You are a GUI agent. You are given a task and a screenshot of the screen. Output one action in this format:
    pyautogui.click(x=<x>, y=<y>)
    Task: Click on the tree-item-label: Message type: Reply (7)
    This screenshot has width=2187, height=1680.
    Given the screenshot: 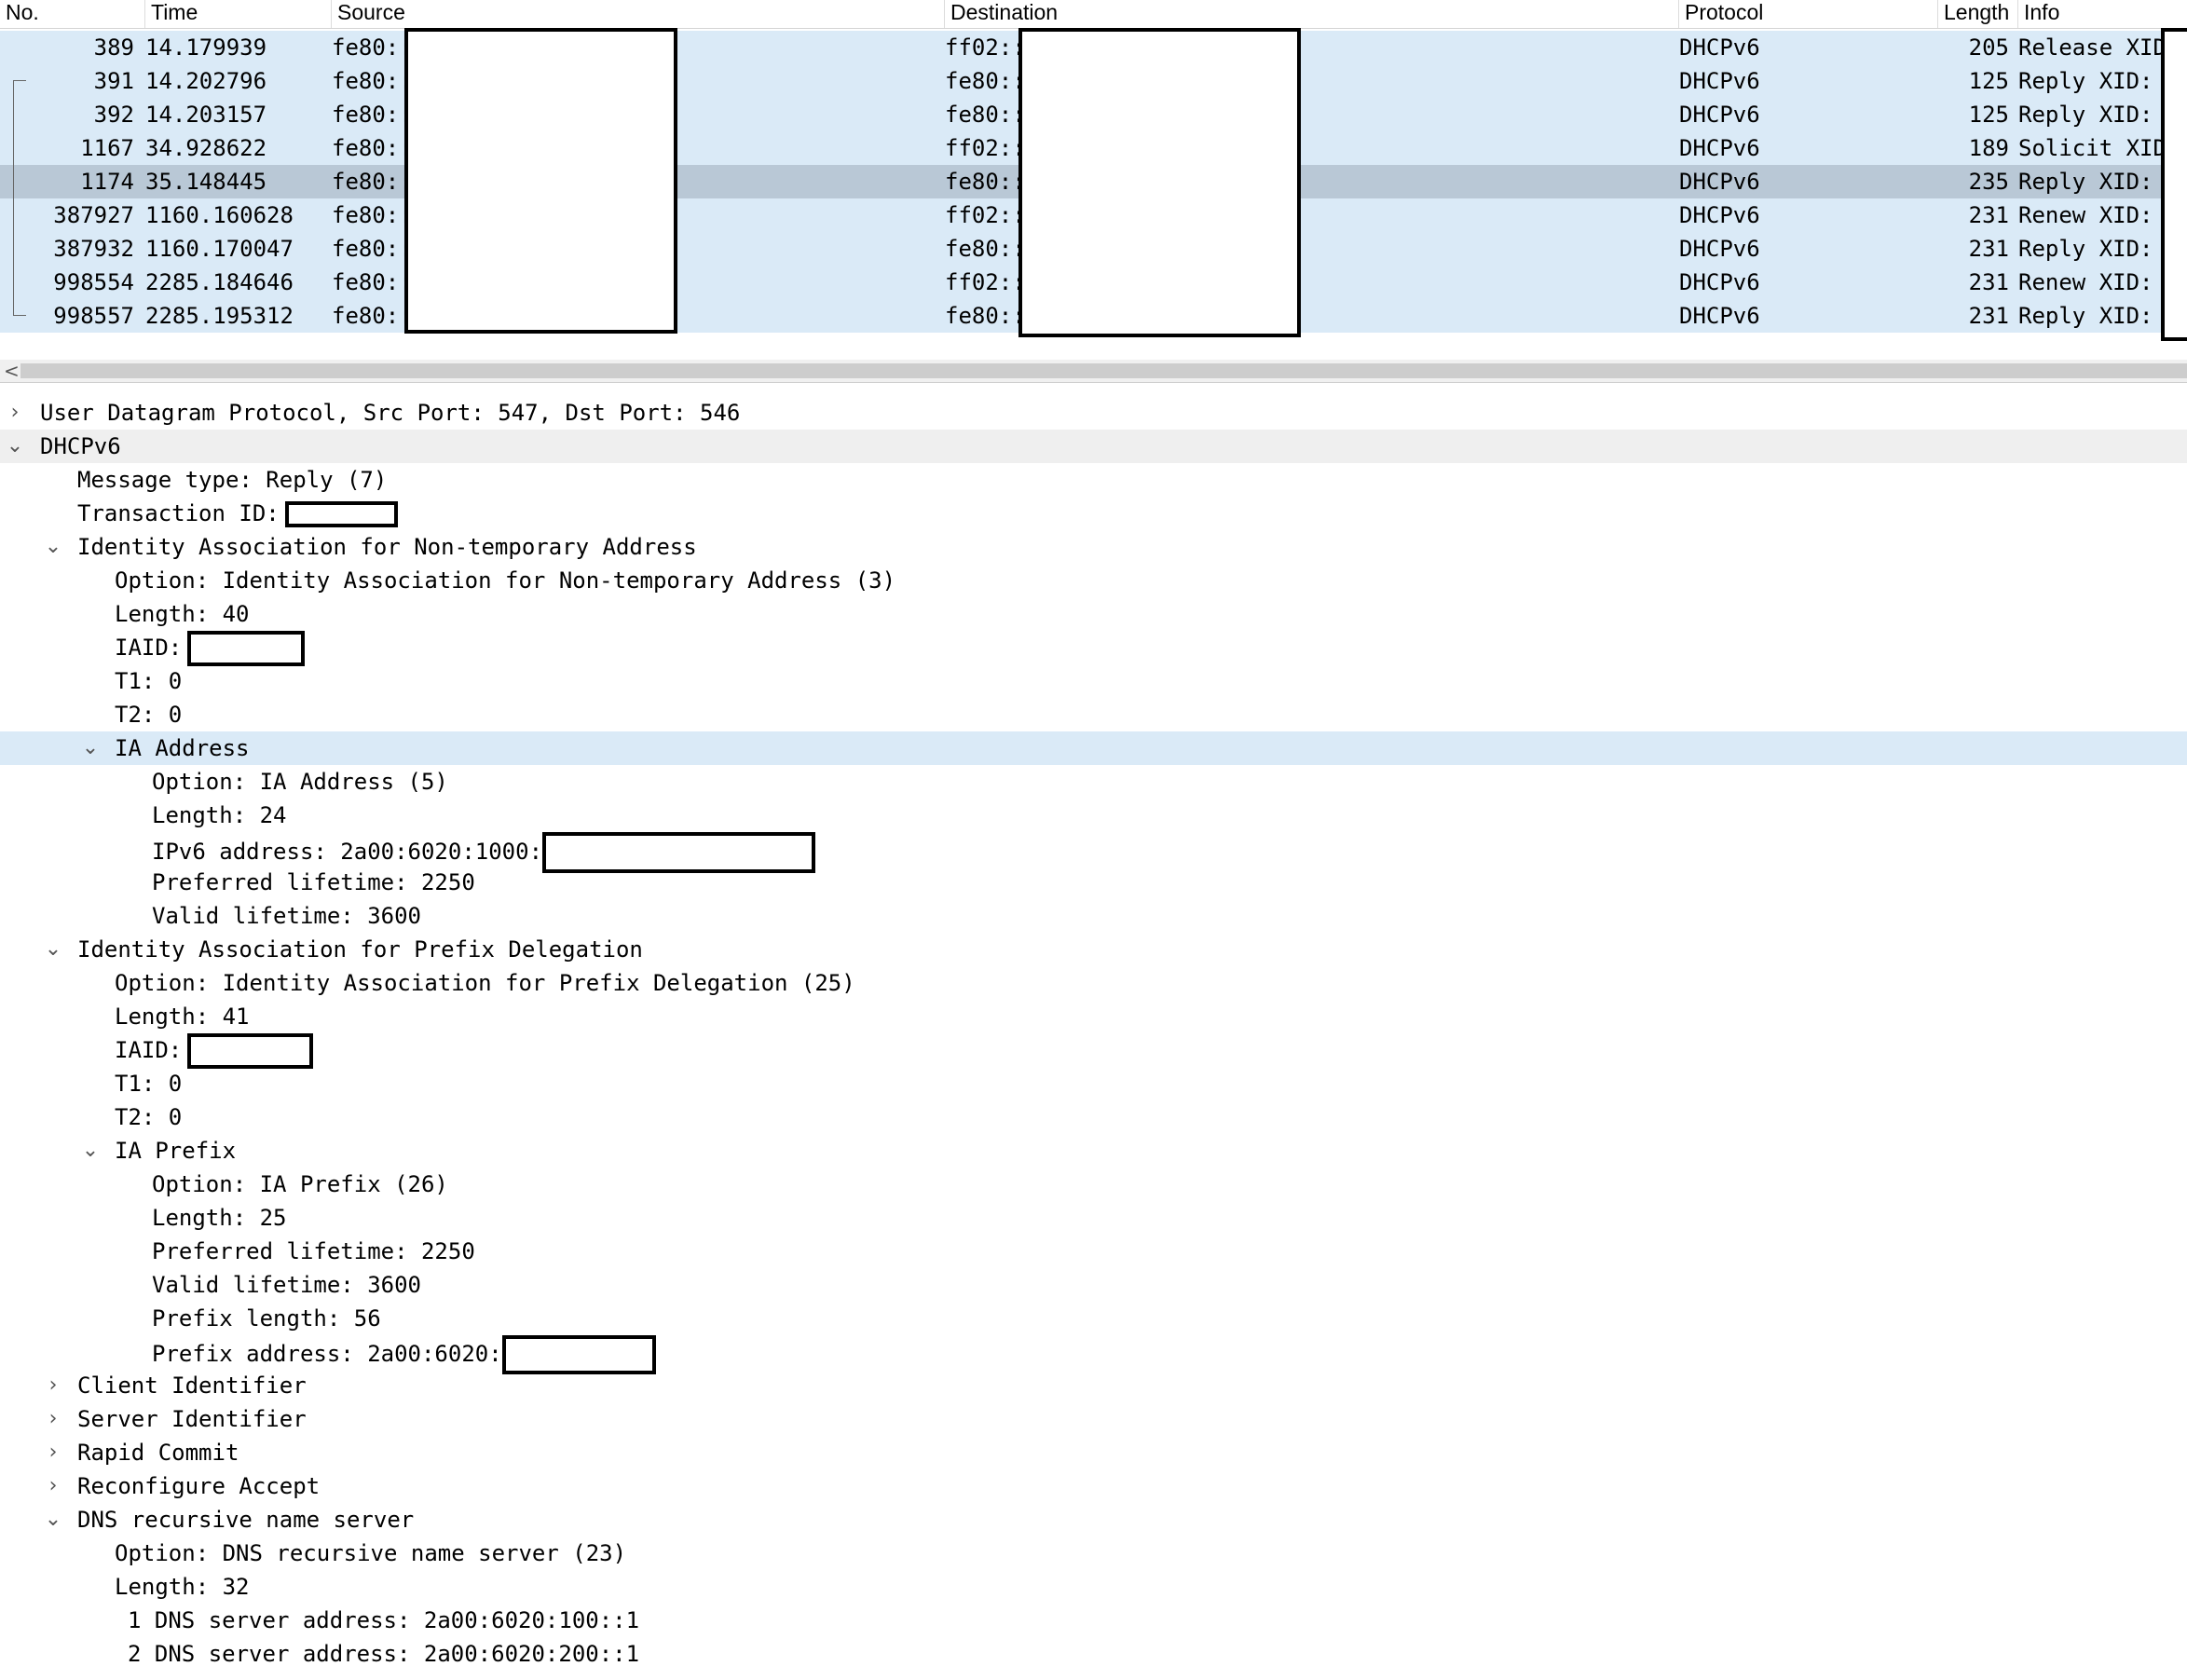 What is the action you would take?
    pyautogui.click(x=232, y=480)
    